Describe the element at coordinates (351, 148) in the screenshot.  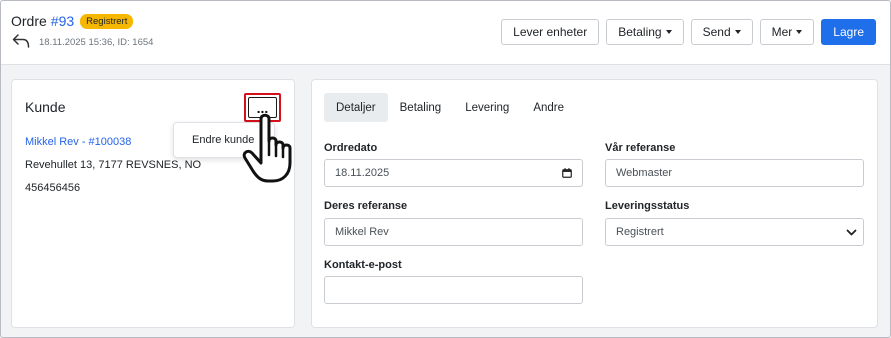
I see `ordredato-label: Ordredato` at that location.